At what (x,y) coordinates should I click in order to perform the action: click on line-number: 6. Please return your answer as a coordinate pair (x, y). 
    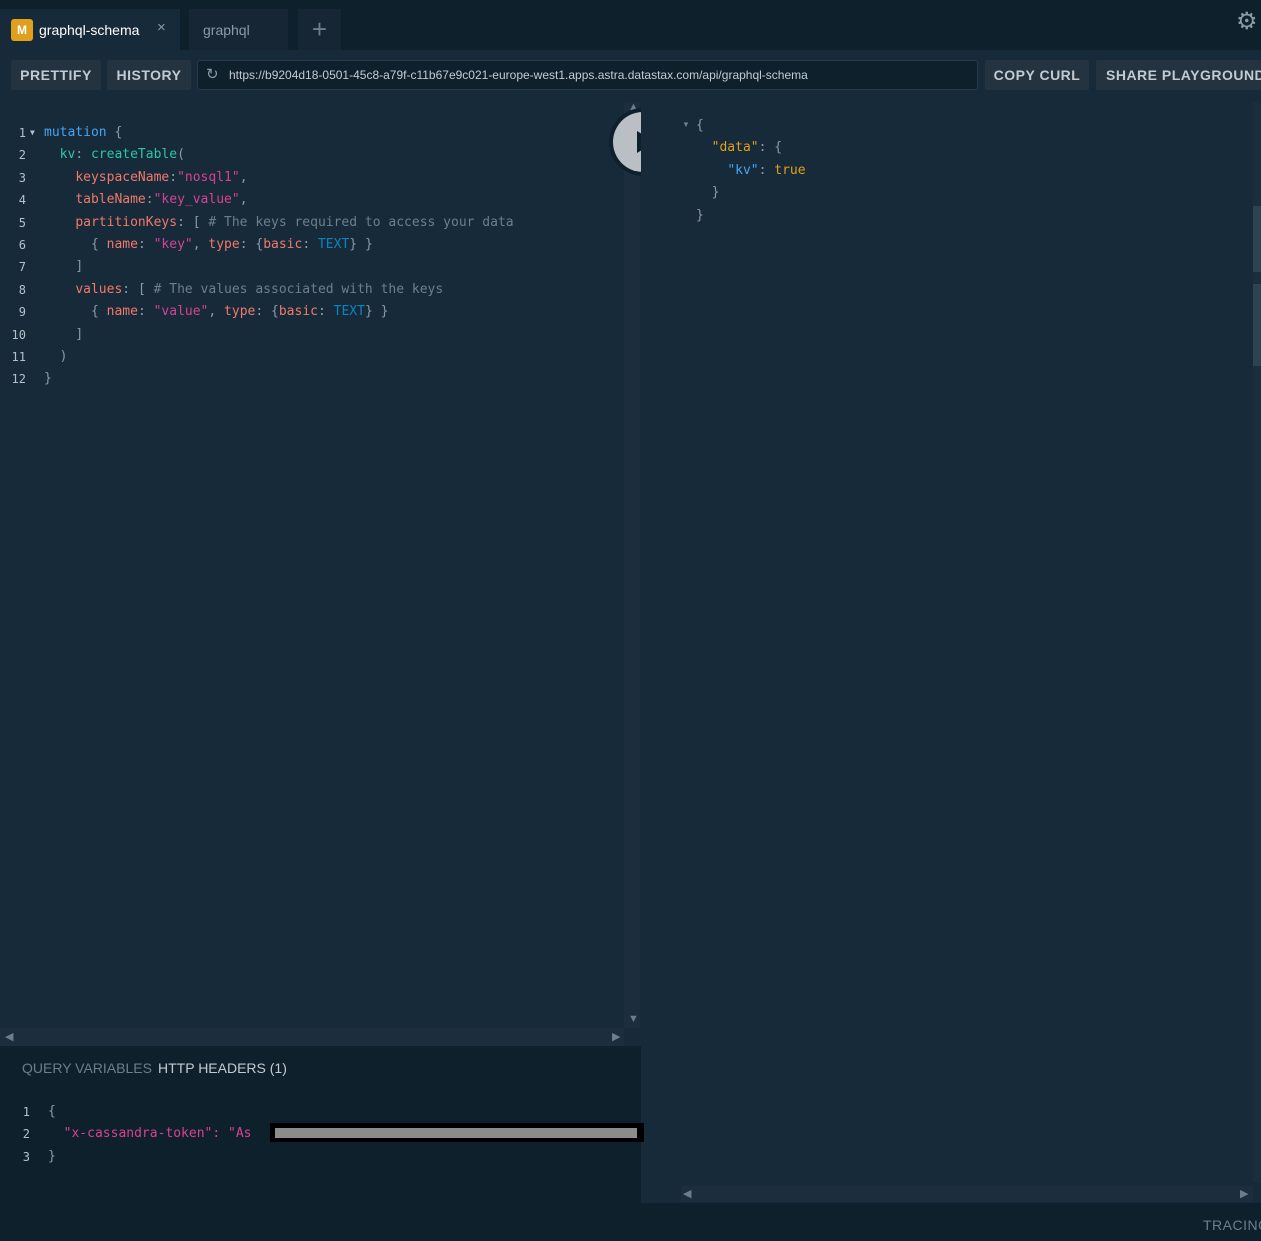
    Looking at the image, I should click on (22, 244).